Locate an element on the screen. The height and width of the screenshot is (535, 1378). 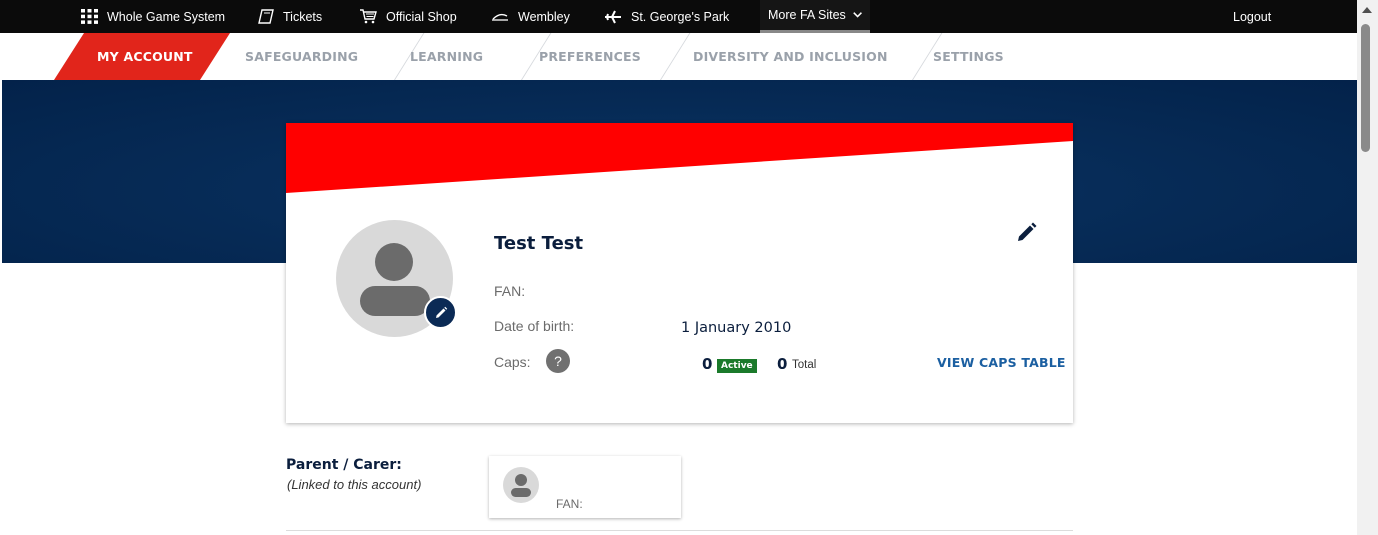
edit-profile-button is located at coordinates (1027, 234).